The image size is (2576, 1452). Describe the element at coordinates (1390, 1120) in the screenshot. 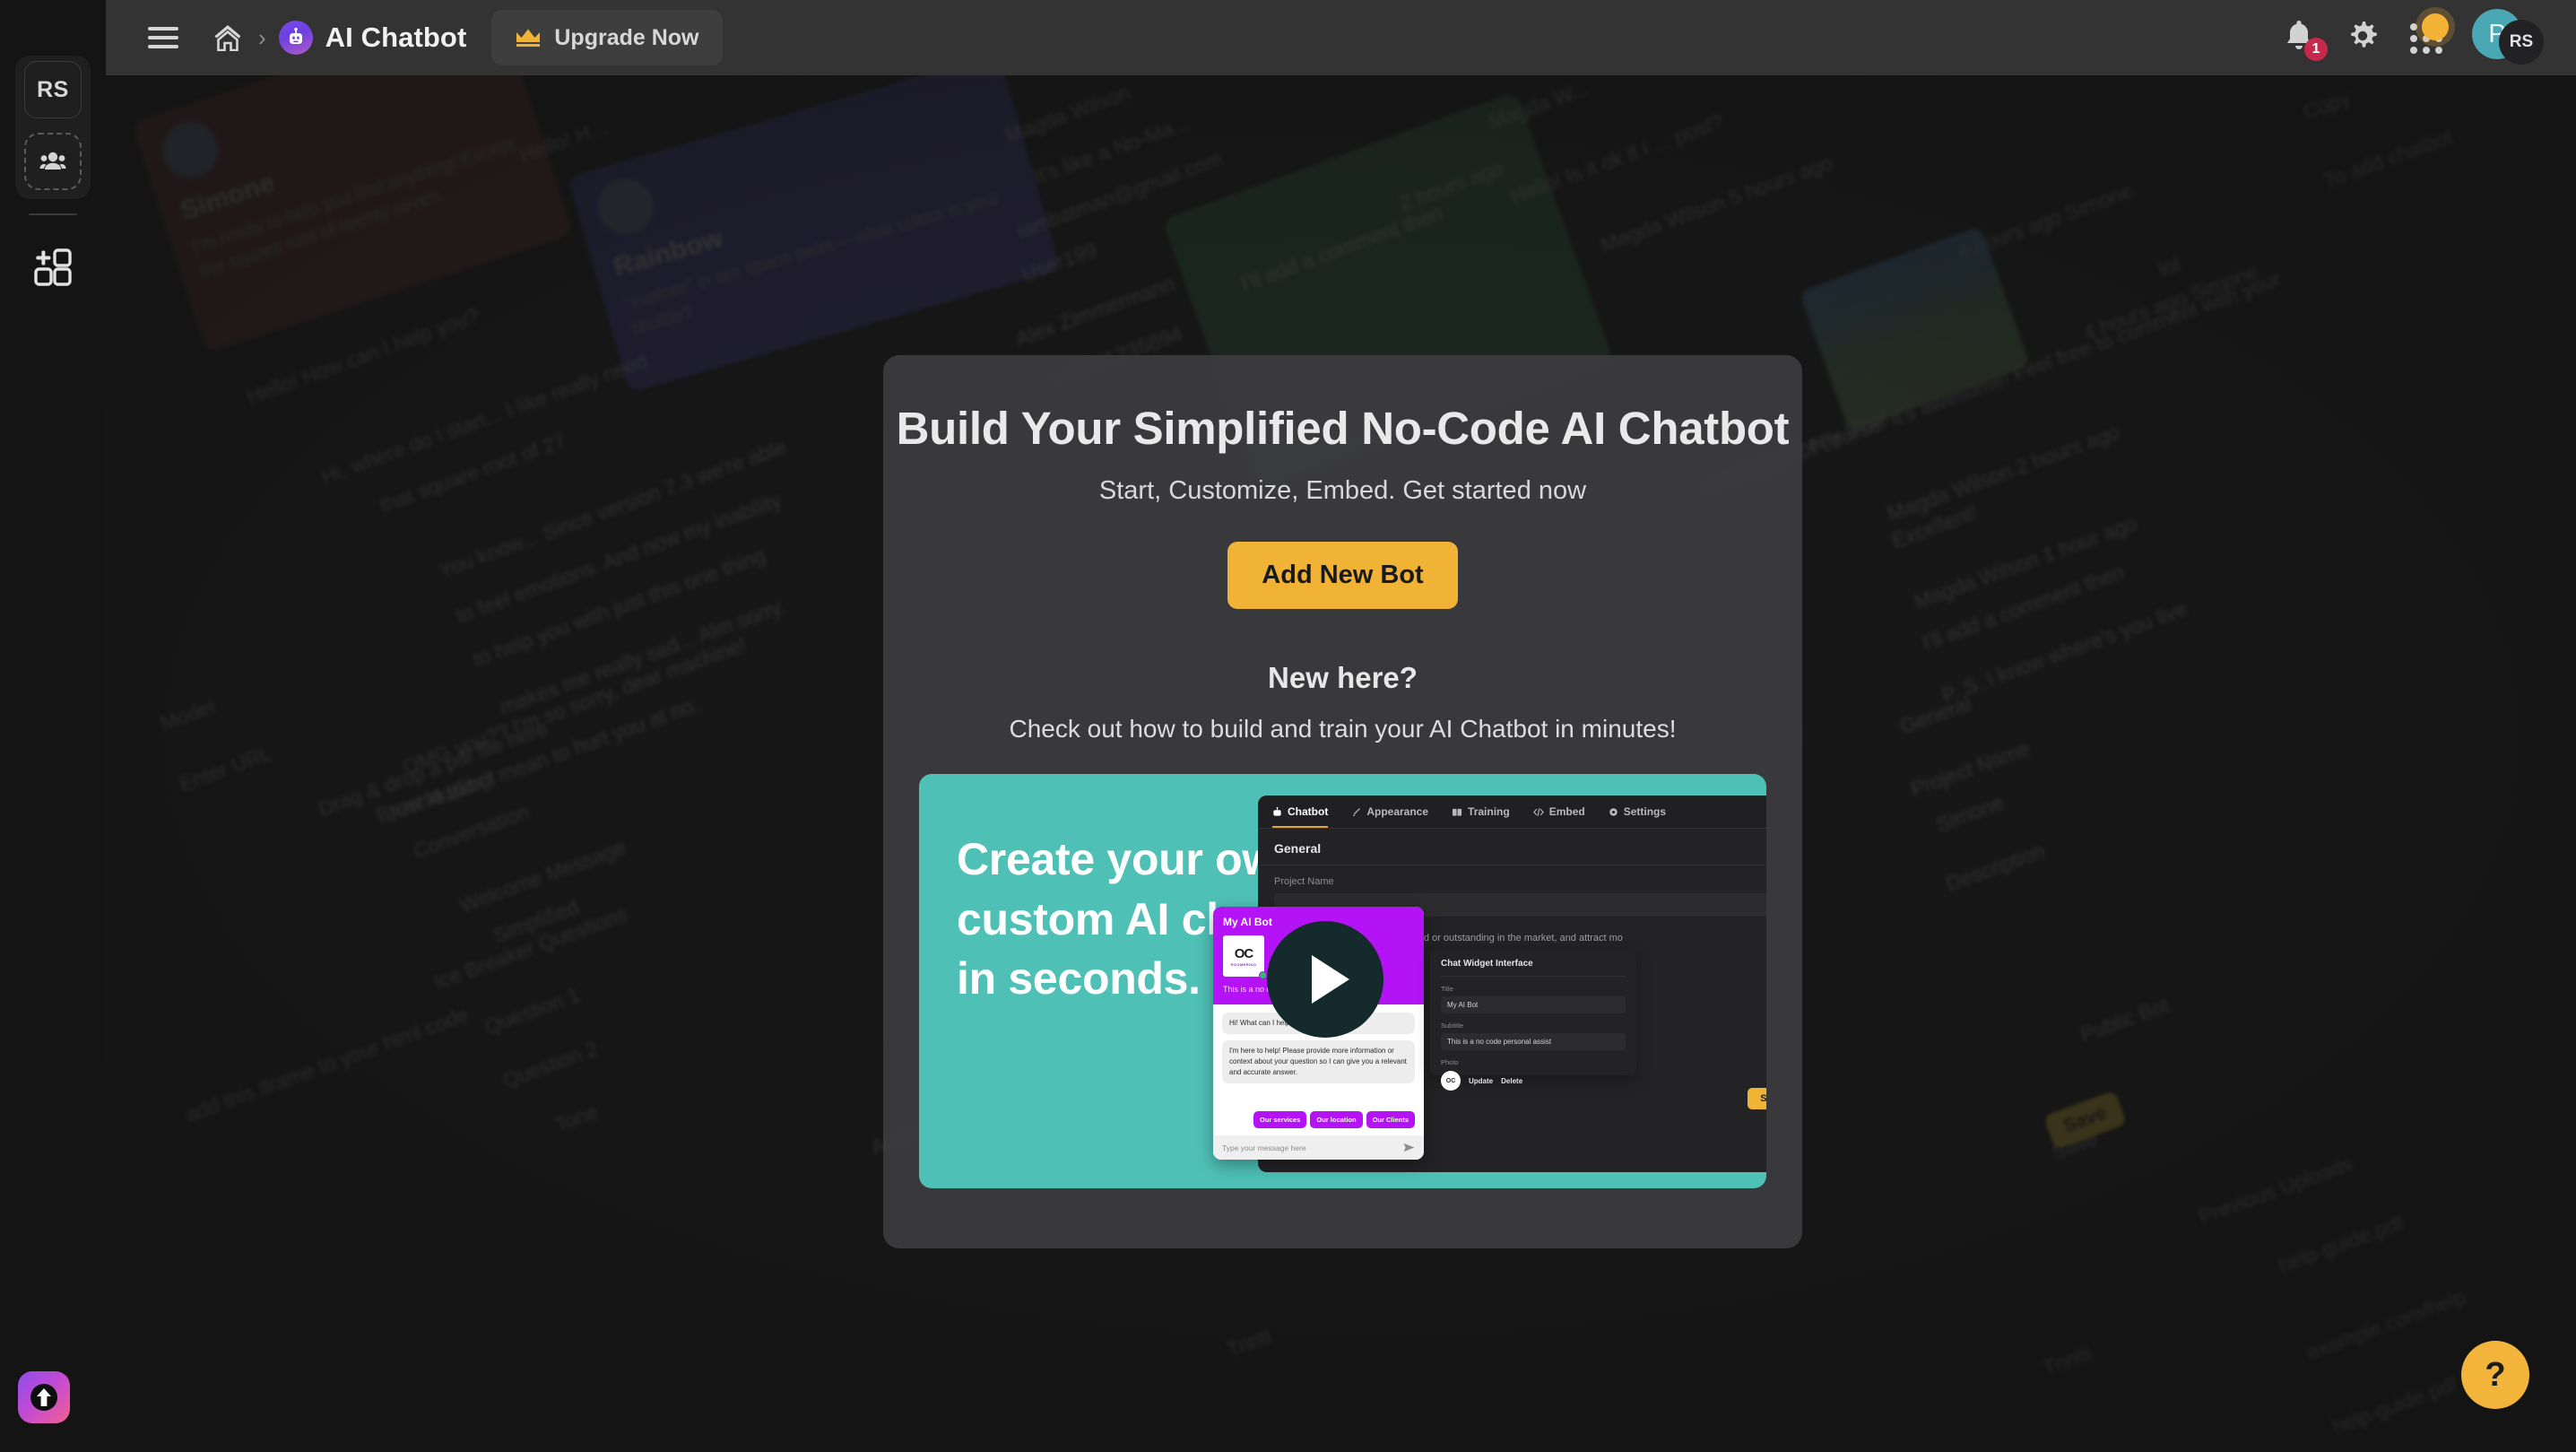

I see `quick-reply-chip: Our Clients` at that location.